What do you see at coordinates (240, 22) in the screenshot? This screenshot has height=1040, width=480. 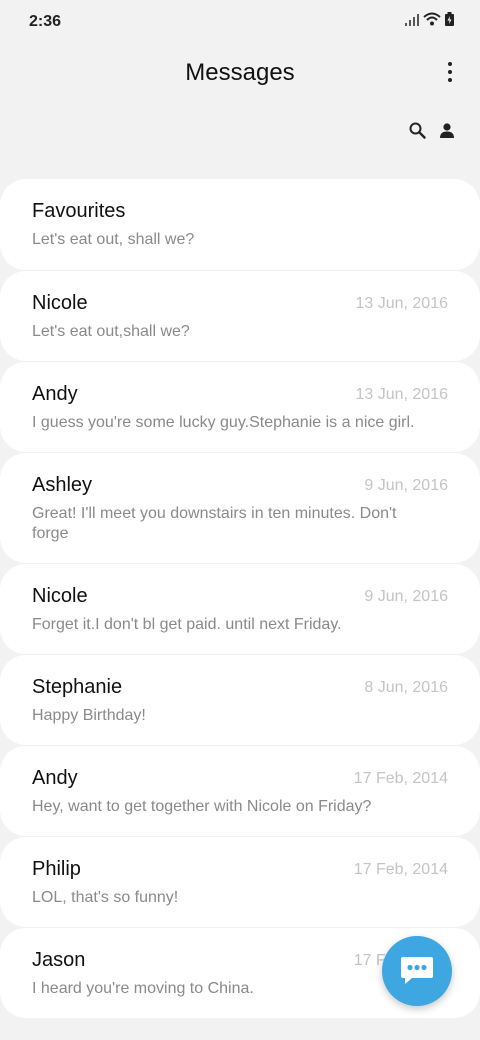 I see `status-bar: 2:36` at bounding box center [240, 22].